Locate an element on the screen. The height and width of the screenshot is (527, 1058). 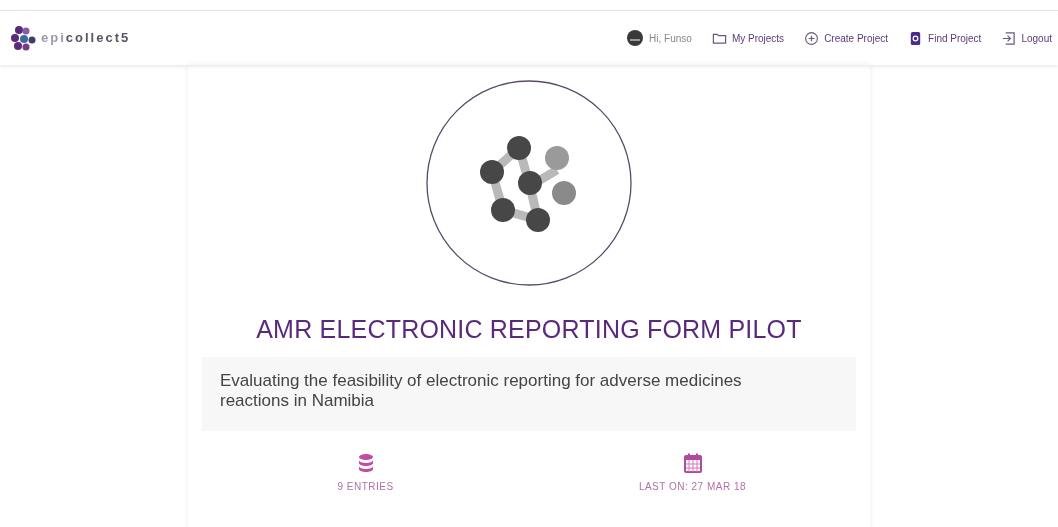
avatar-icon is located at coordinates (635, 38).